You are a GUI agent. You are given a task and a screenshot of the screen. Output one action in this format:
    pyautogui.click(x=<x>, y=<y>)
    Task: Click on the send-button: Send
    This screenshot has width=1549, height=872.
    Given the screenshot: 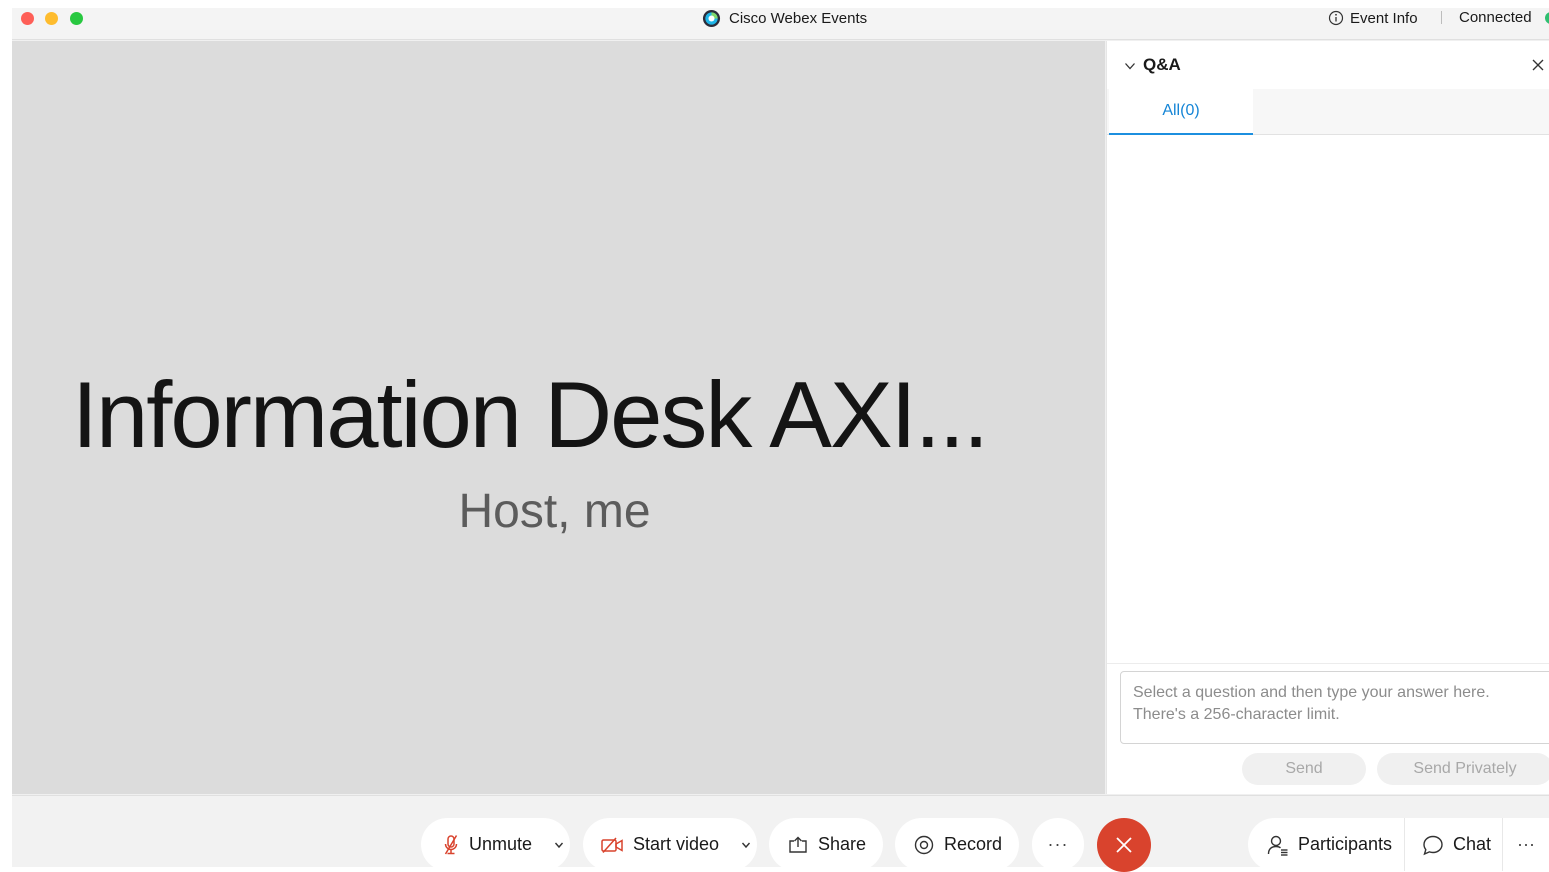 What is the action you would take?
    pyautogui.click(x=1304, y=769)
    